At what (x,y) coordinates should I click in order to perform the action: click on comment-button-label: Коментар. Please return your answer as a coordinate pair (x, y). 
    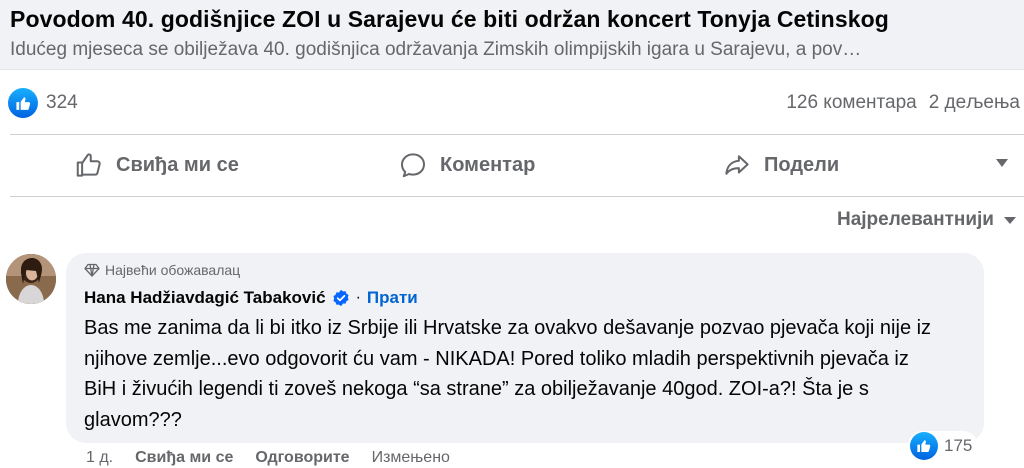
    Looking at the image, I should click on (488, 164).